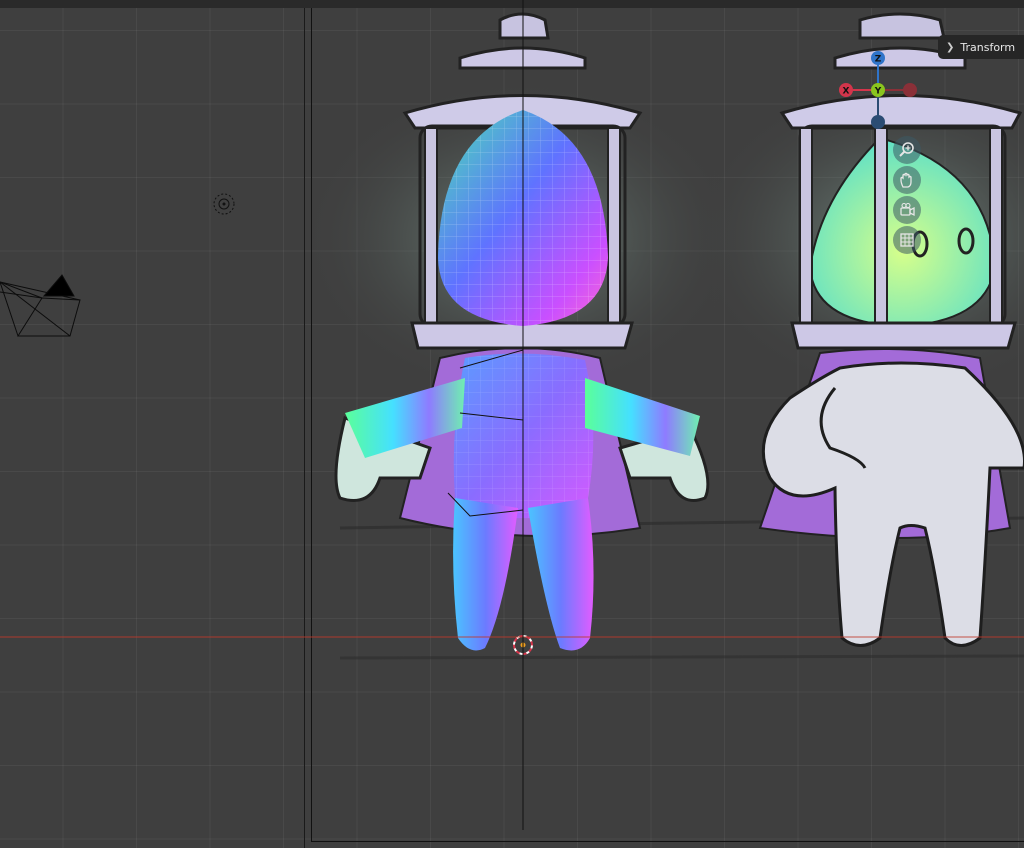  I want to click on pan-hand-icon, so click(906, 180).